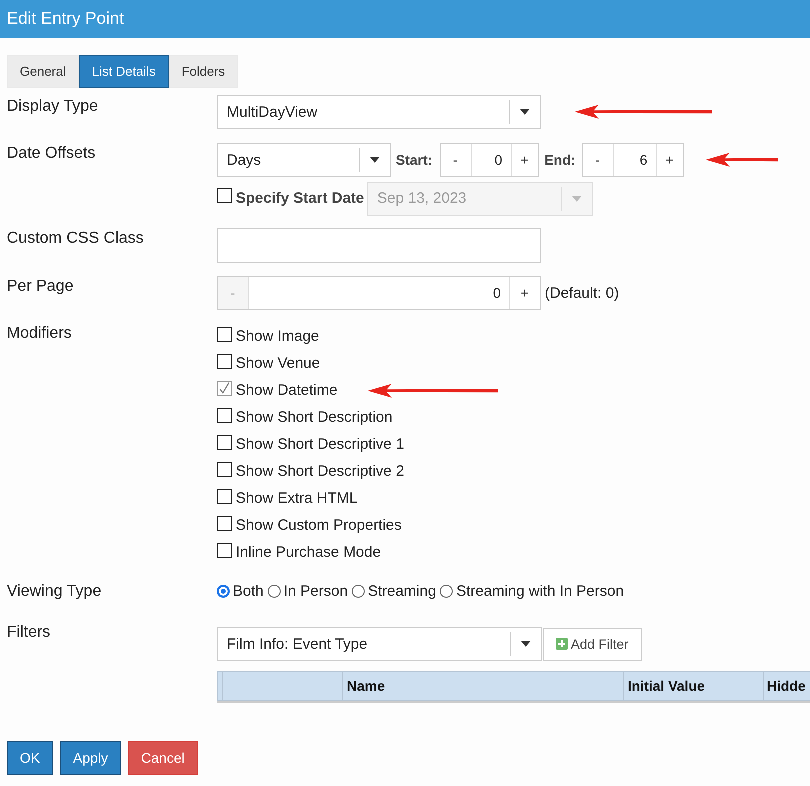 The width and height of the screenshot is (810, 786). What do you see at coordinates (30, 758) in the screenshot?
I see `ok-button: OK` at bounding box center [30, 758].